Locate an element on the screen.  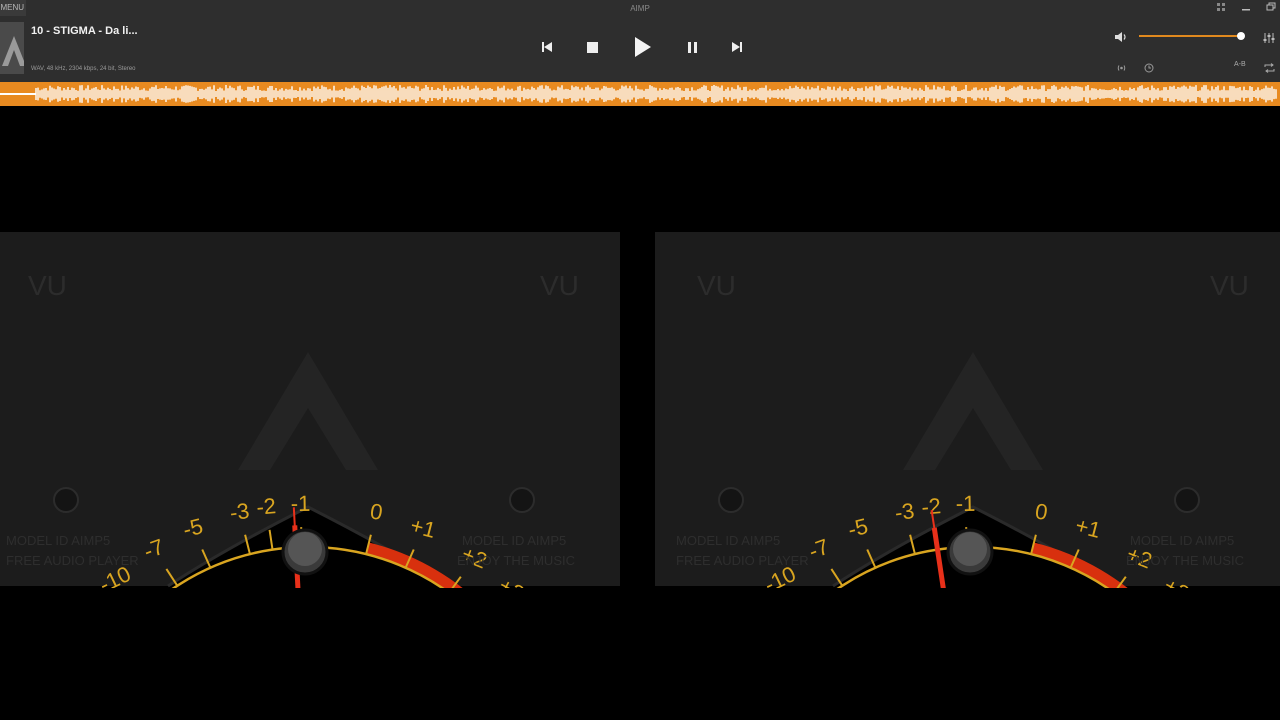
volume-icon is located at coordinates (1121, 39).